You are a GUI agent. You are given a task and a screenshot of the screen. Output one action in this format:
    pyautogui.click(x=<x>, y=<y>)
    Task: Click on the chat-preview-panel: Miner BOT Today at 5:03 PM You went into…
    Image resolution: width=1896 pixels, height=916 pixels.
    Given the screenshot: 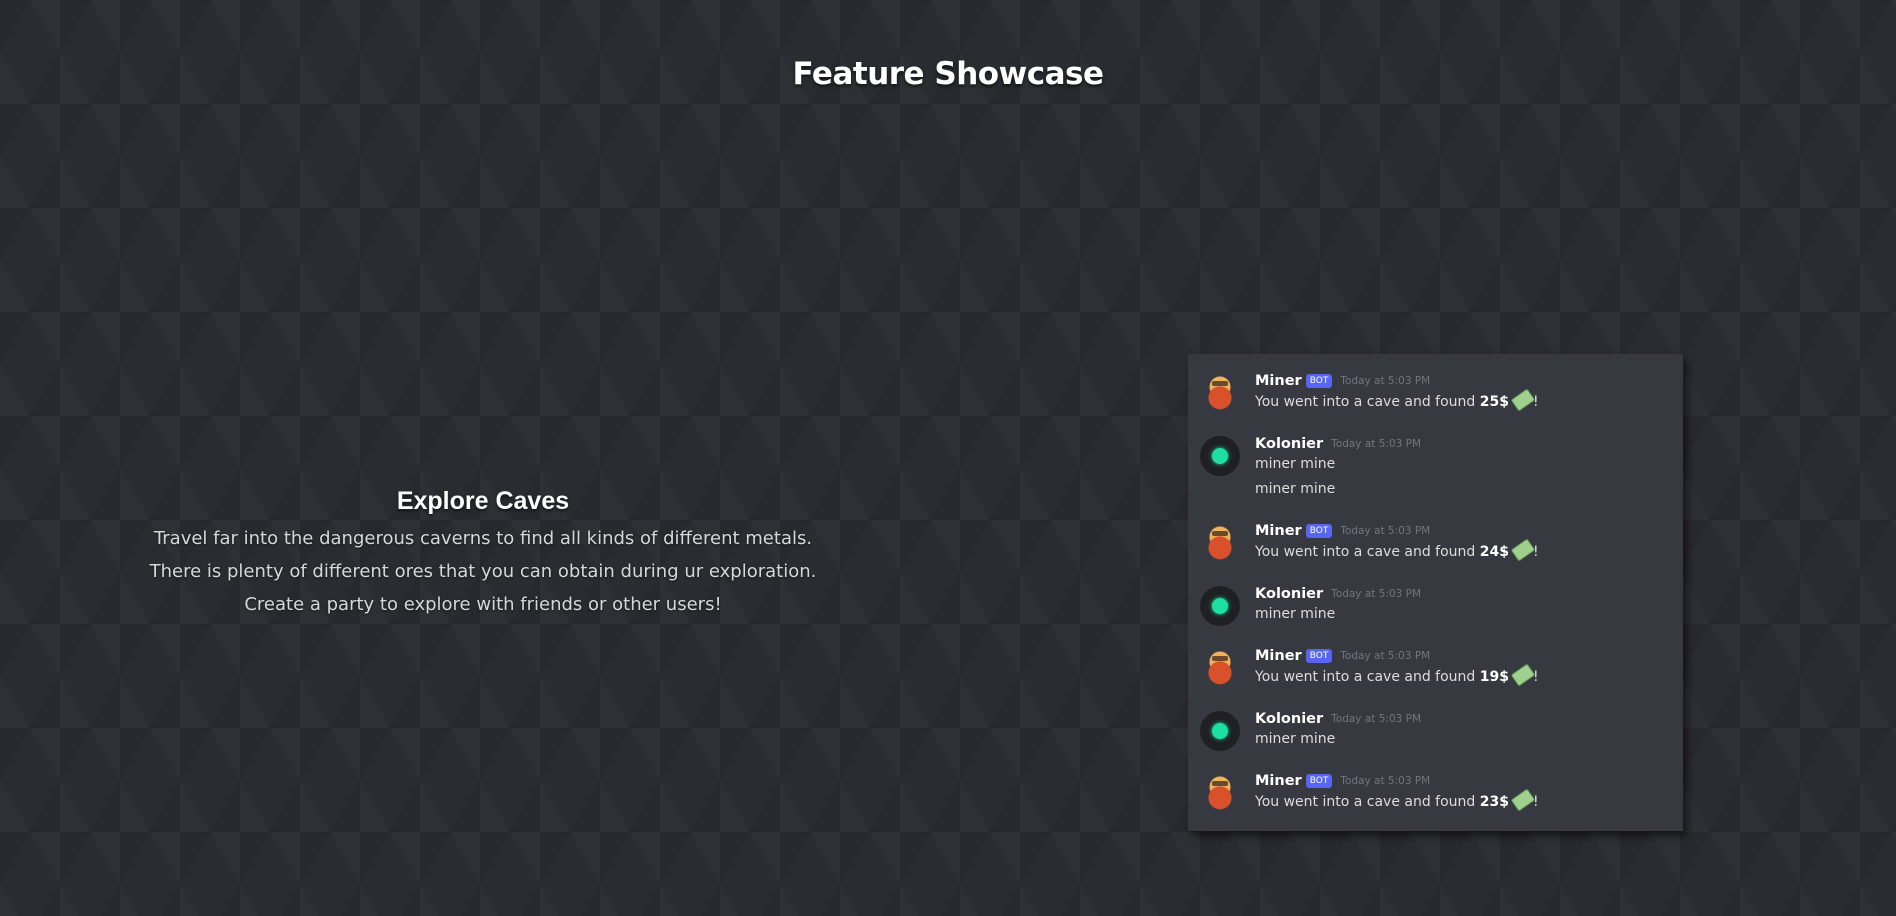 What is the action you would take?
    pyautogui.click(x=1435, y=592)
    